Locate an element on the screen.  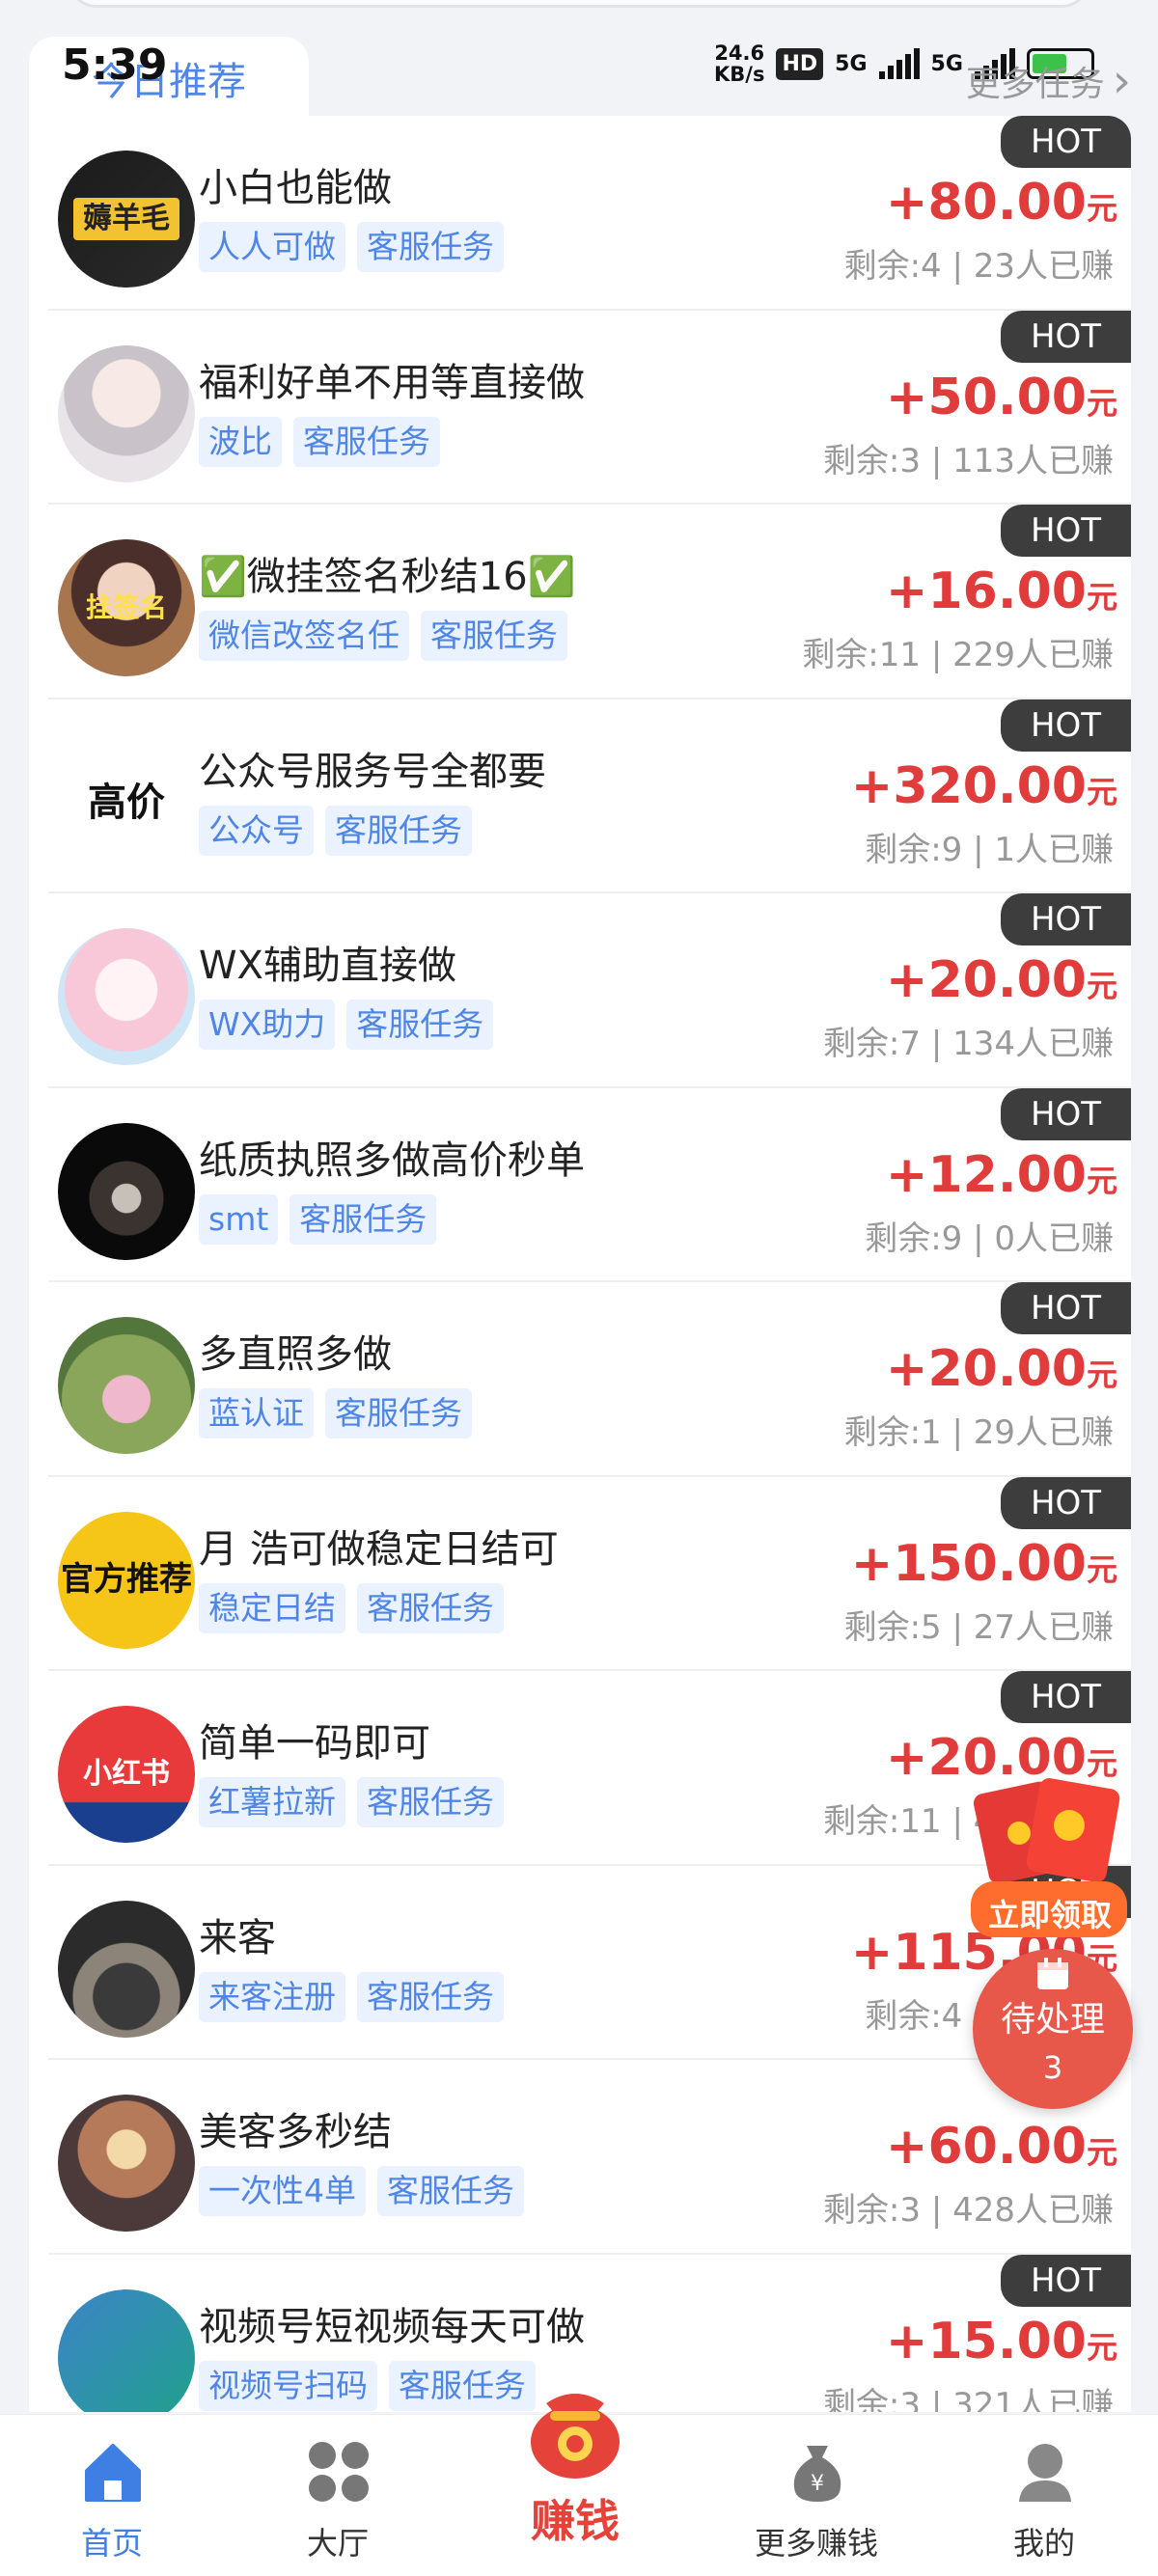
task-reward: +15.00元 is located at coordinates (1001, 2342).